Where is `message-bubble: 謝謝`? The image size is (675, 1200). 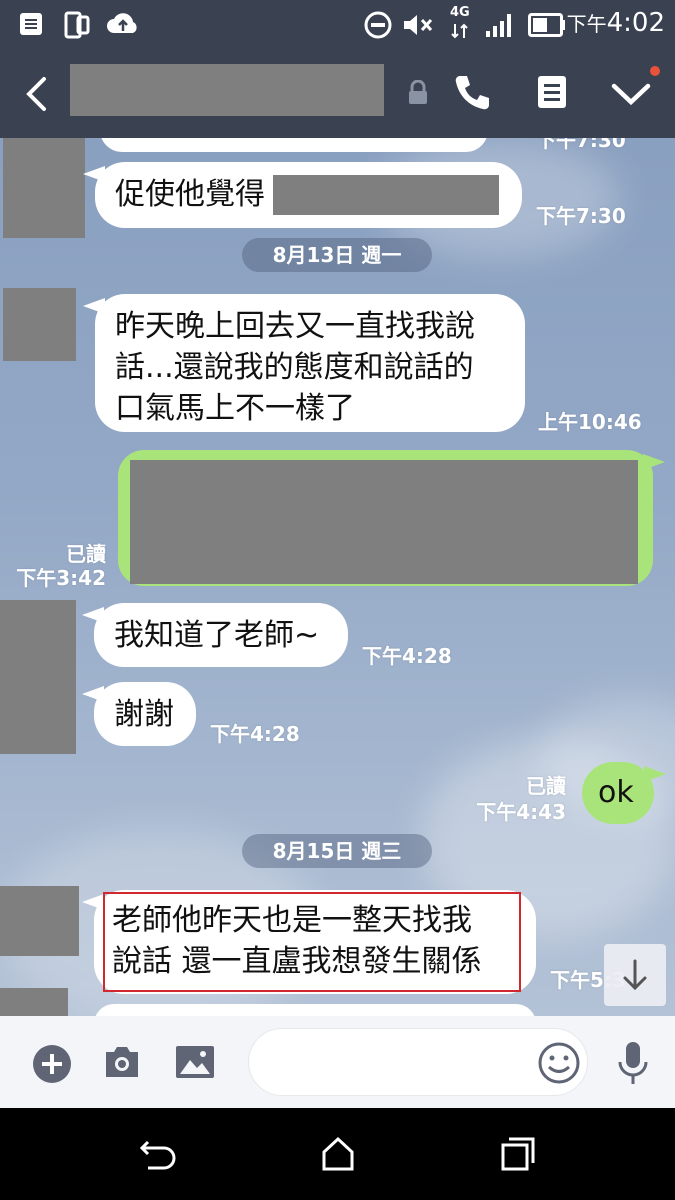
message-bubble: 謝謝 is located at coordinates (145, 714).